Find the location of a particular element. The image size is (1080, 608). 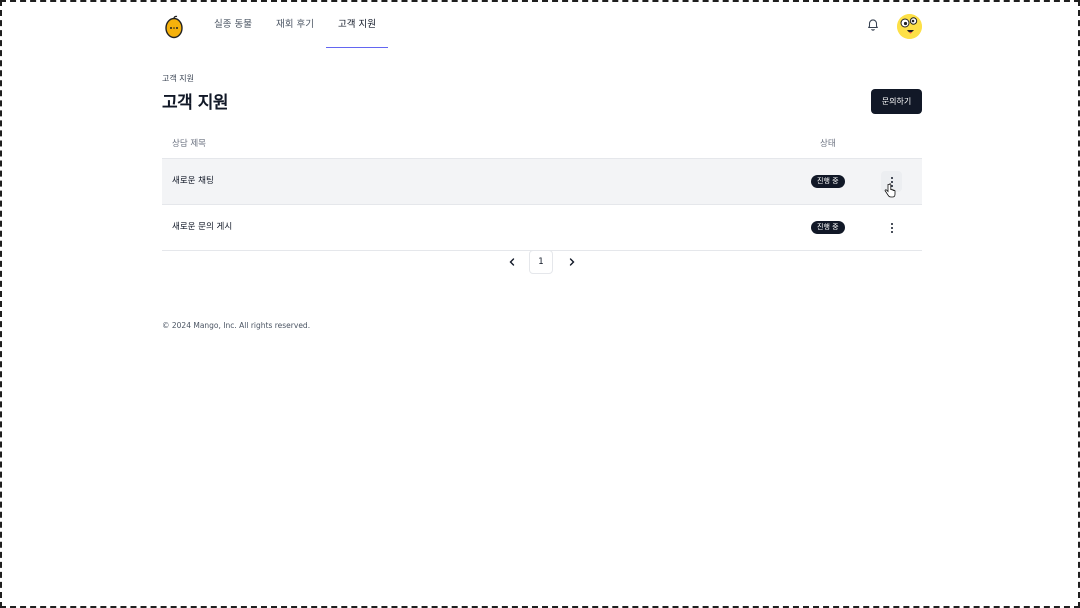

top-header: 실종 동물 재회 후기 고객 지원 is located at coordinates (542, 25).